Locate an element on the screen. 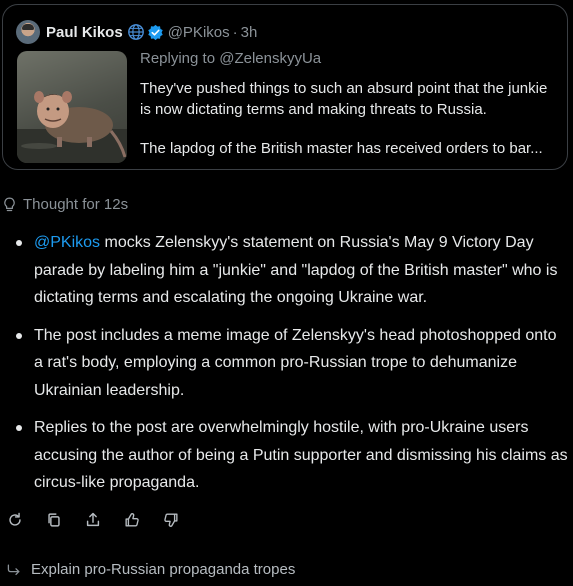 Image resolution: width=573 pixels, height=586 pixels. regenerate-icon is located at coordinates (15, 519).